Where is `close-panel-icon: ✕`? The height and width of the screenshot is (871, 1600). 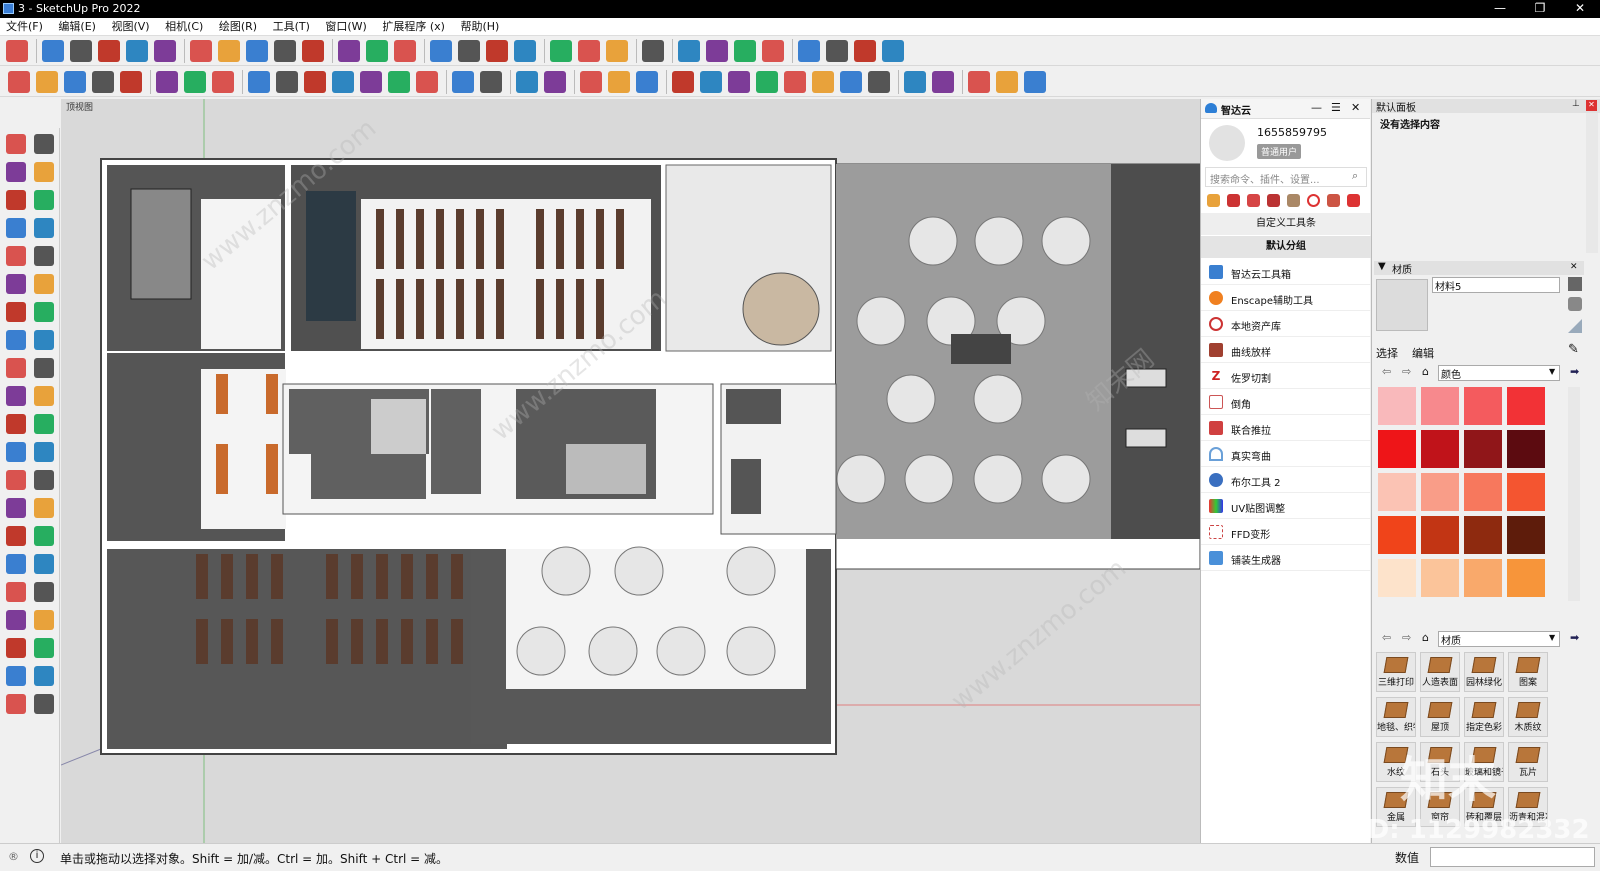 close-panel-icon: ✕ is located at coordinates (1591, 105).